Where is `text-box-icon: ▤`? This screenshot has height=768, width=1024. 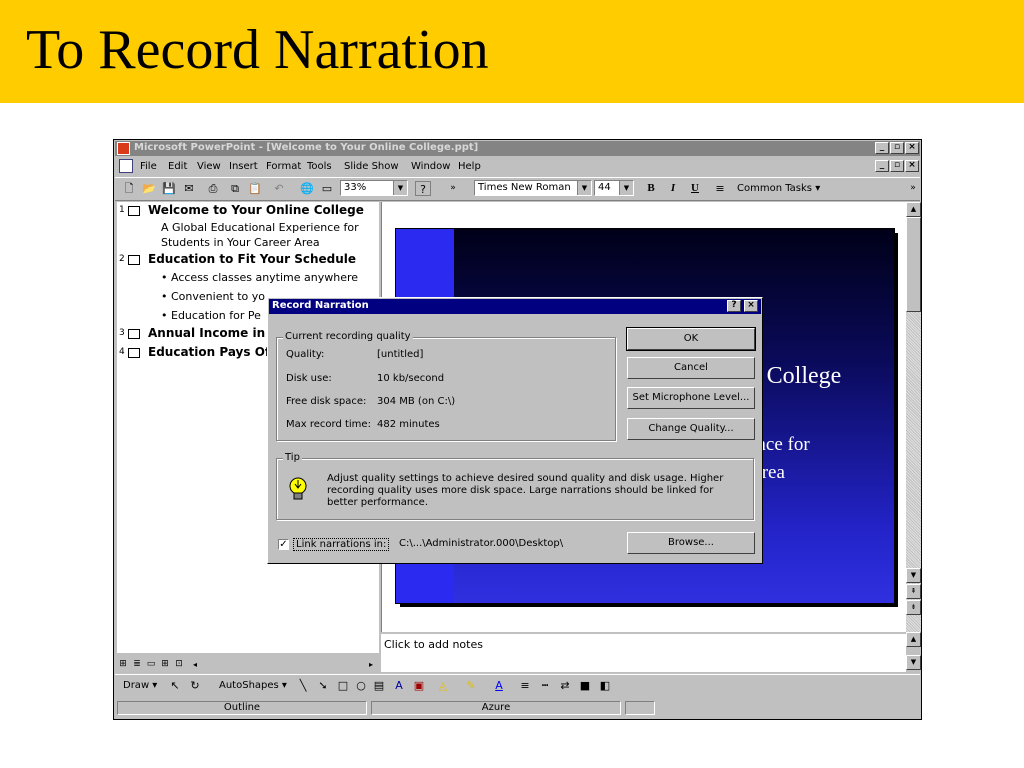 text-box-icon: ▤ is located at coordinates (379, 685).